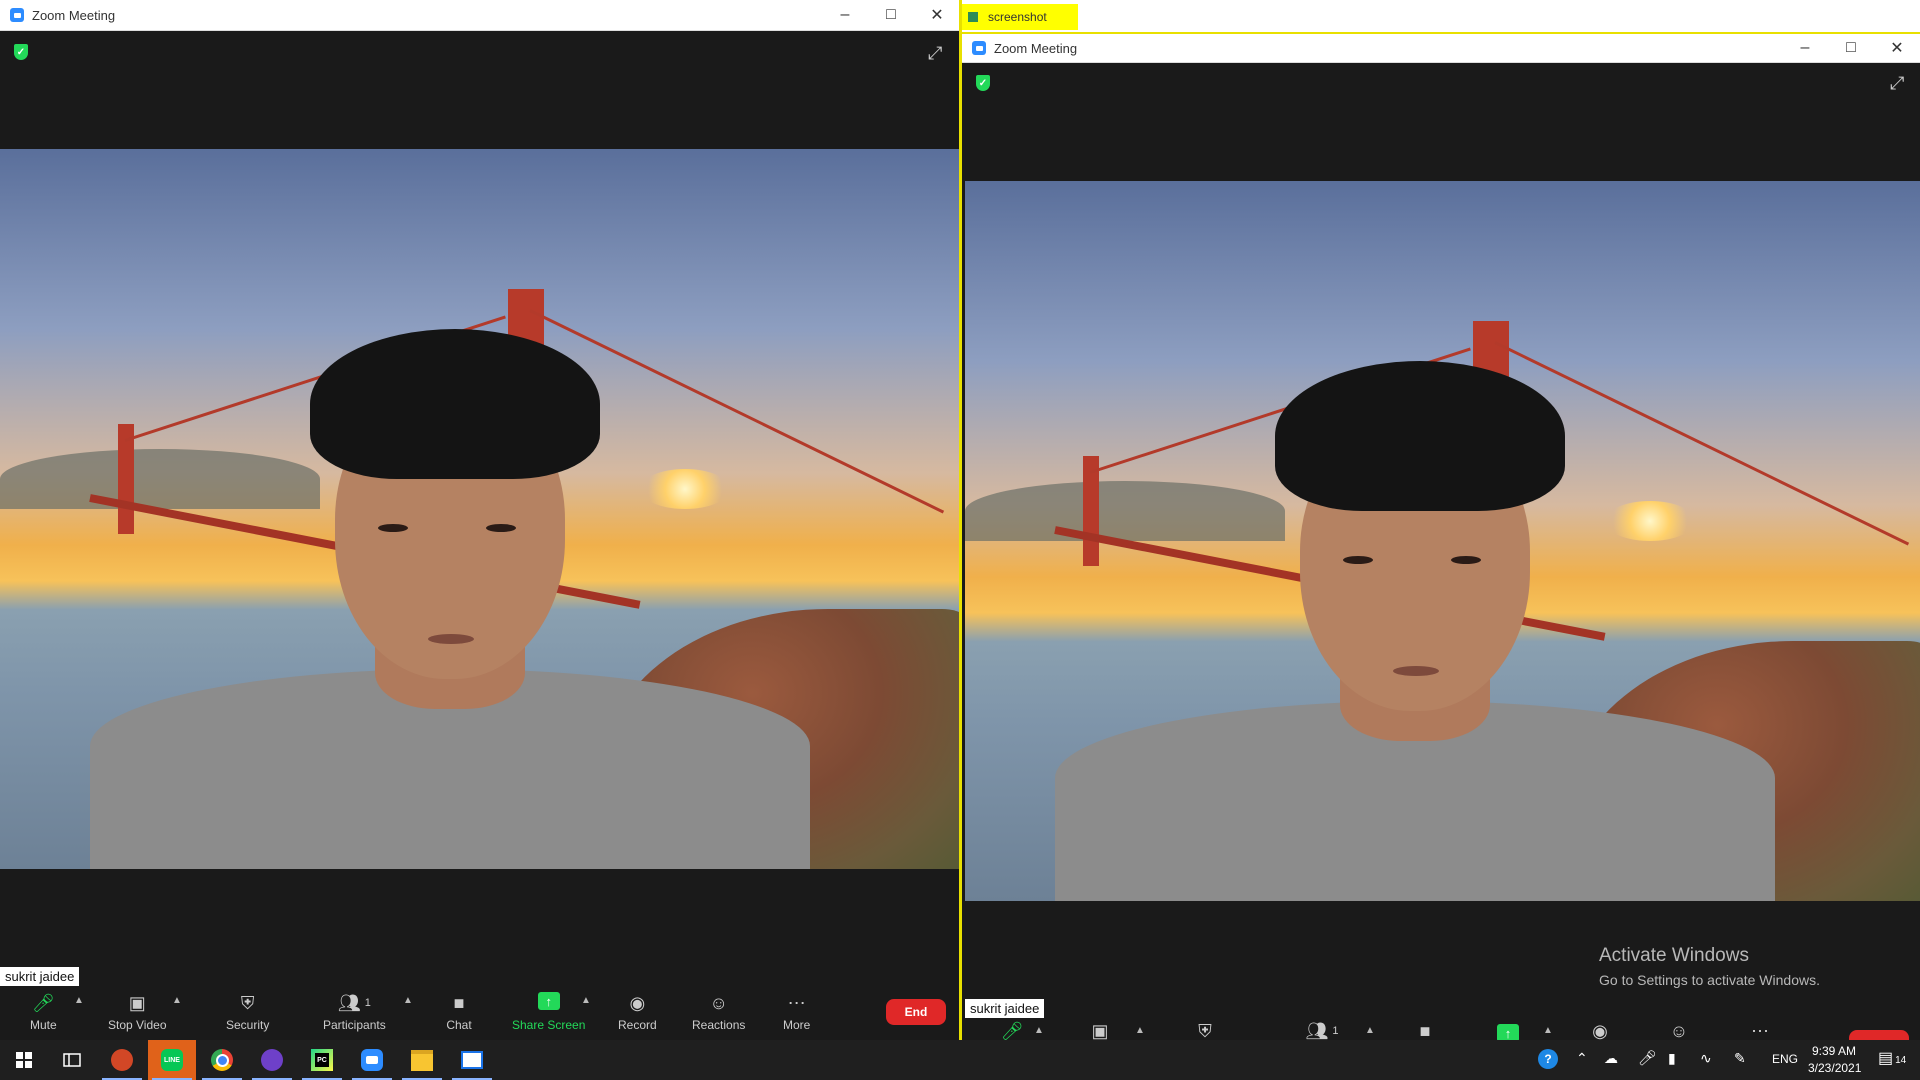 The width and height of the screenshot is (1920, 1080). Describe the element at coordinates (455, 404) in the screenshot. I see `person-hair` at that location.